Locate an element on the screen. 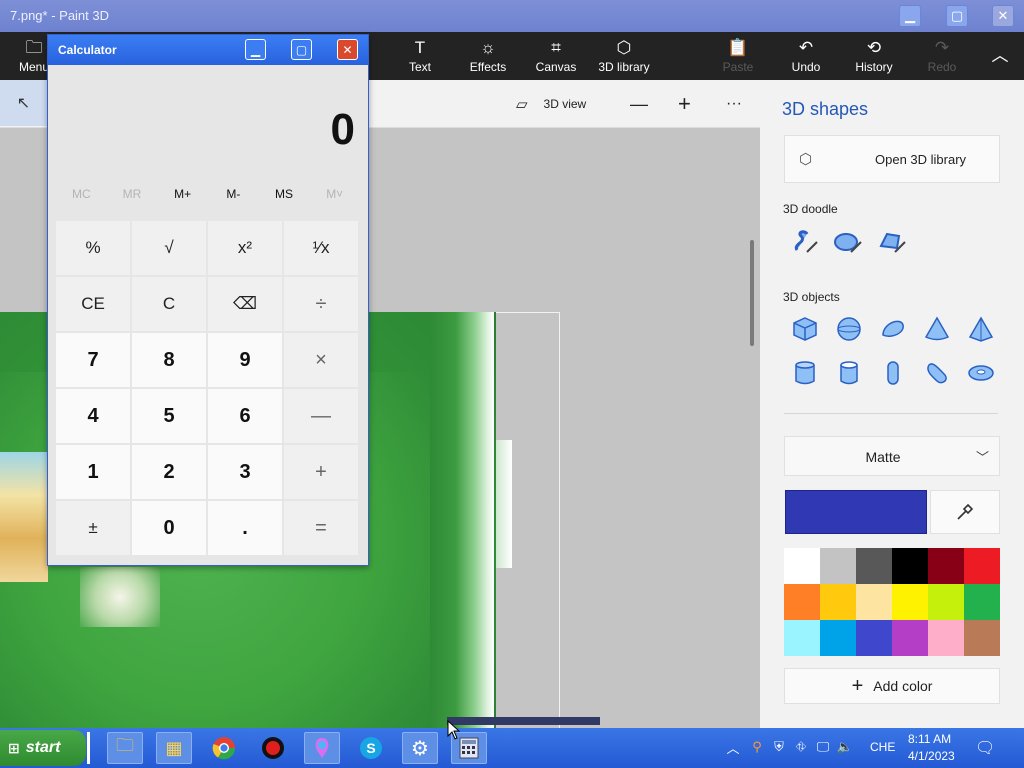 Image resolution: width=1024 pixels, height=768 pixels. notifications-icon: 🗨 is located at coordinates (985, 748).